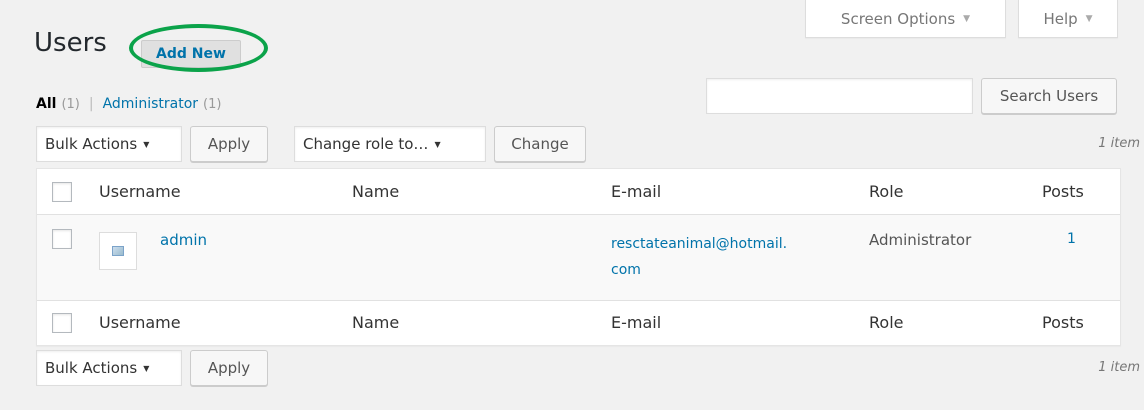 This screenshot has width=1144, height=410. What do you see at coordinates (699, 244) in the screenshot?
I see `email-line-1: resctateanimal@hotmail.` at bounding box center [699, 244].